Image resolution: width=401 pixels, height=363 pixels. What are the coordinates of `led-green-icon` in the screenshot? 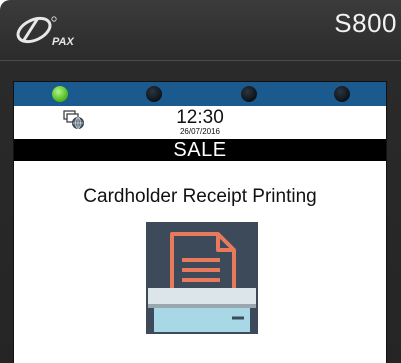 It's located at (60, 94).